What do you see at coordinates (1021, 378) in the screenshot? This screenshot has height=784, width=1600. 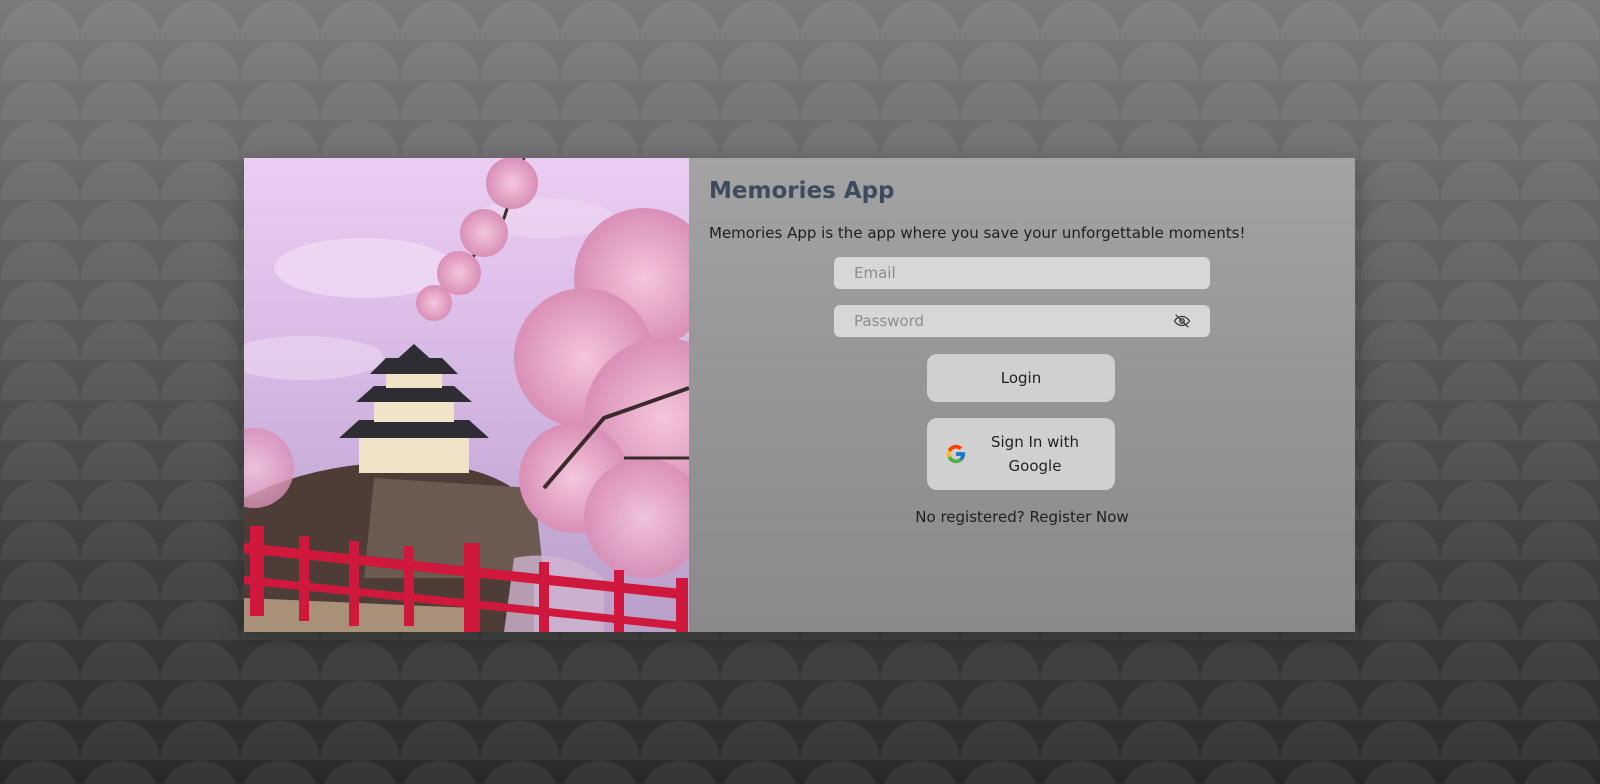 I see `login-button: Login` at bounding box center [1021, 378].